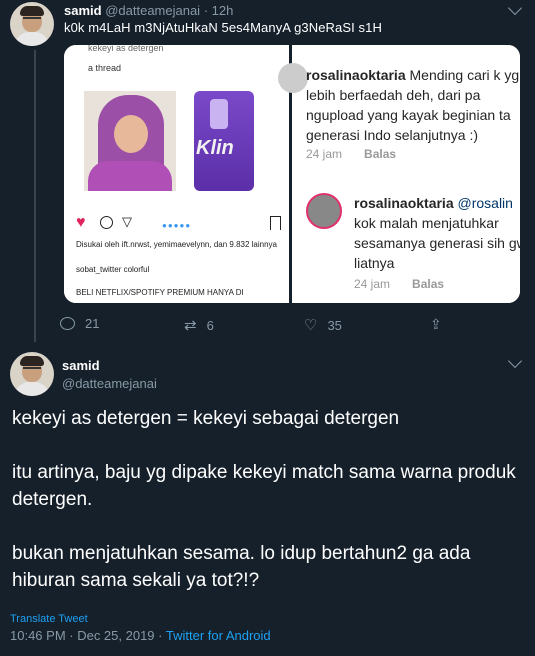 Image resolution: width=535 pixels, height=656 pixels. What do you see at coordinates (199, 325) in the screenshot?
I see `retweet-button: ⇄ 6` at bounding box center [199, 325].